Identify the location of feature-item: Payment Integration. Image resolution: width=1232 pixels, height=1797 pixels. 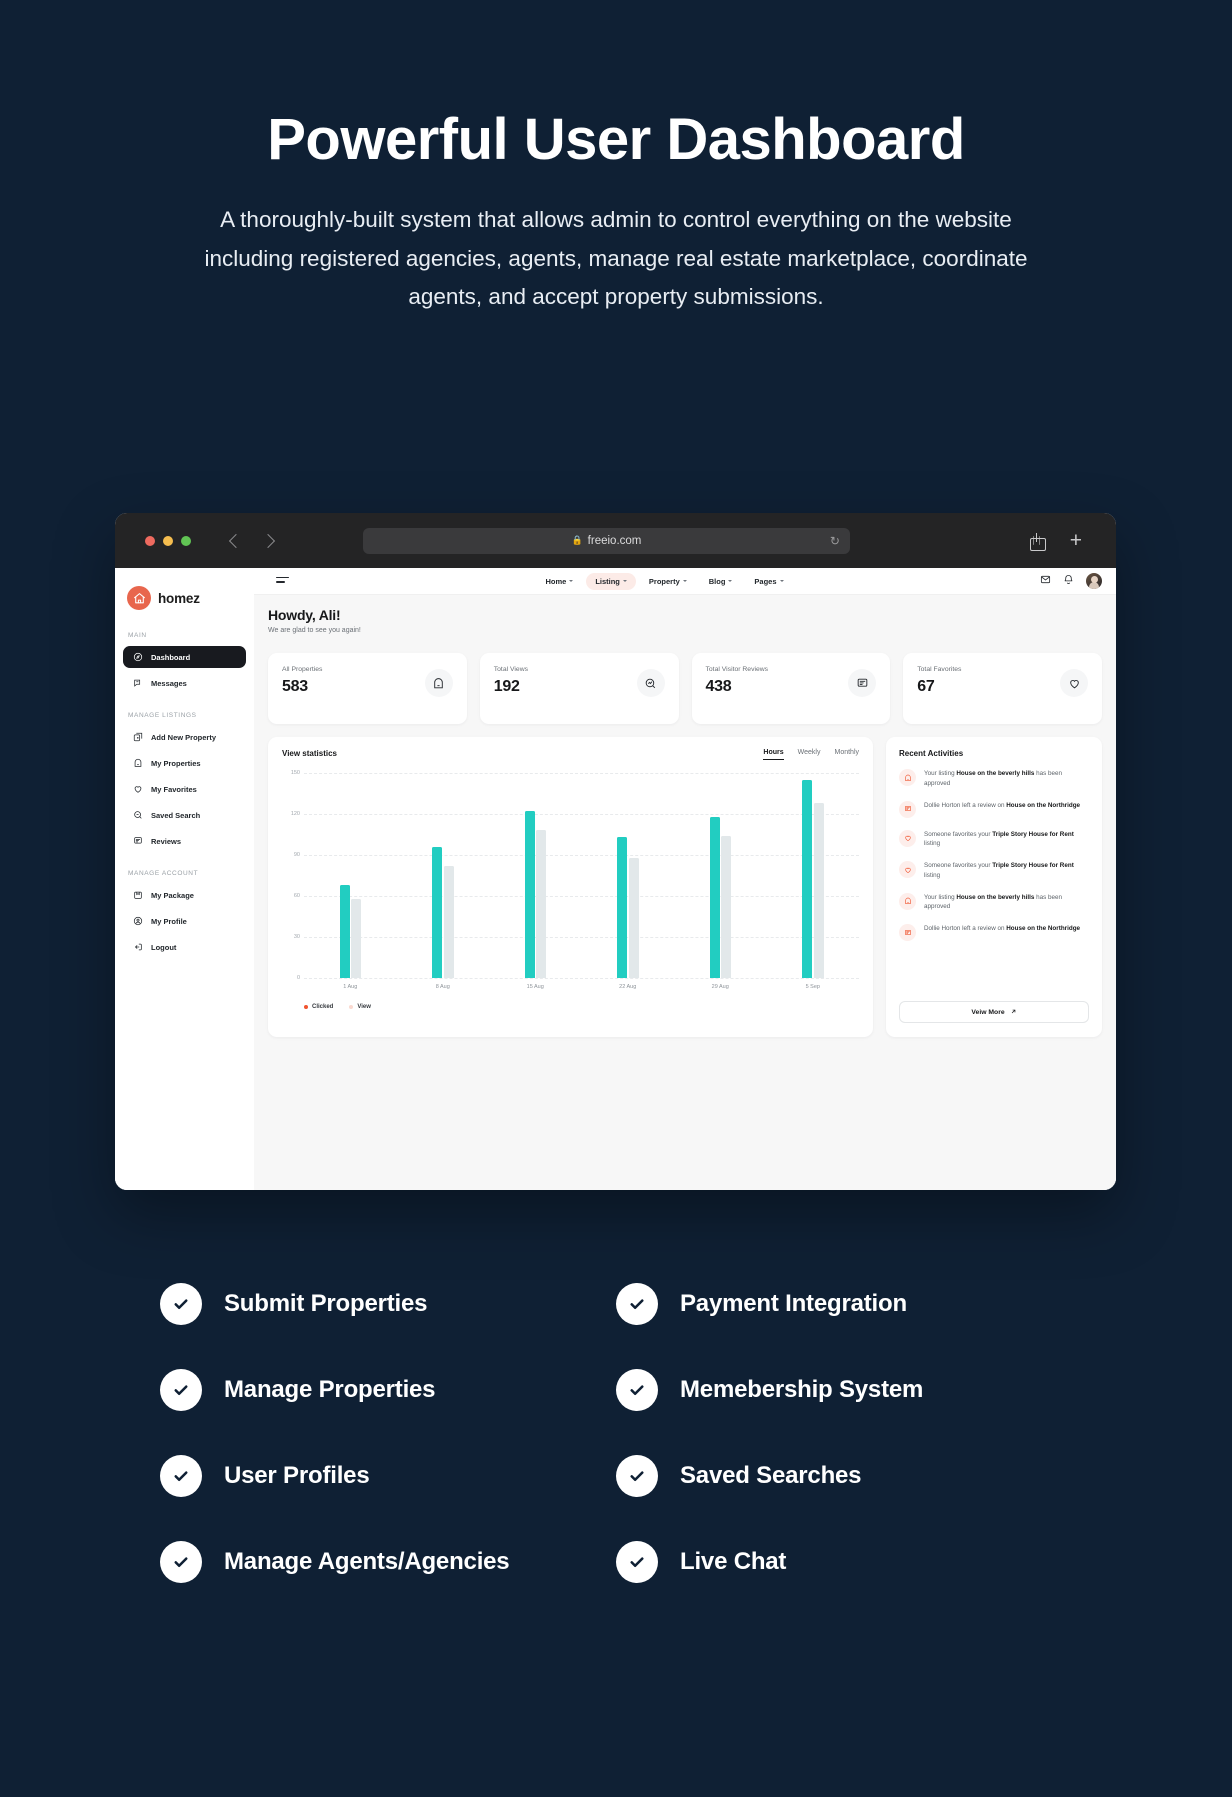
(844, 1304).